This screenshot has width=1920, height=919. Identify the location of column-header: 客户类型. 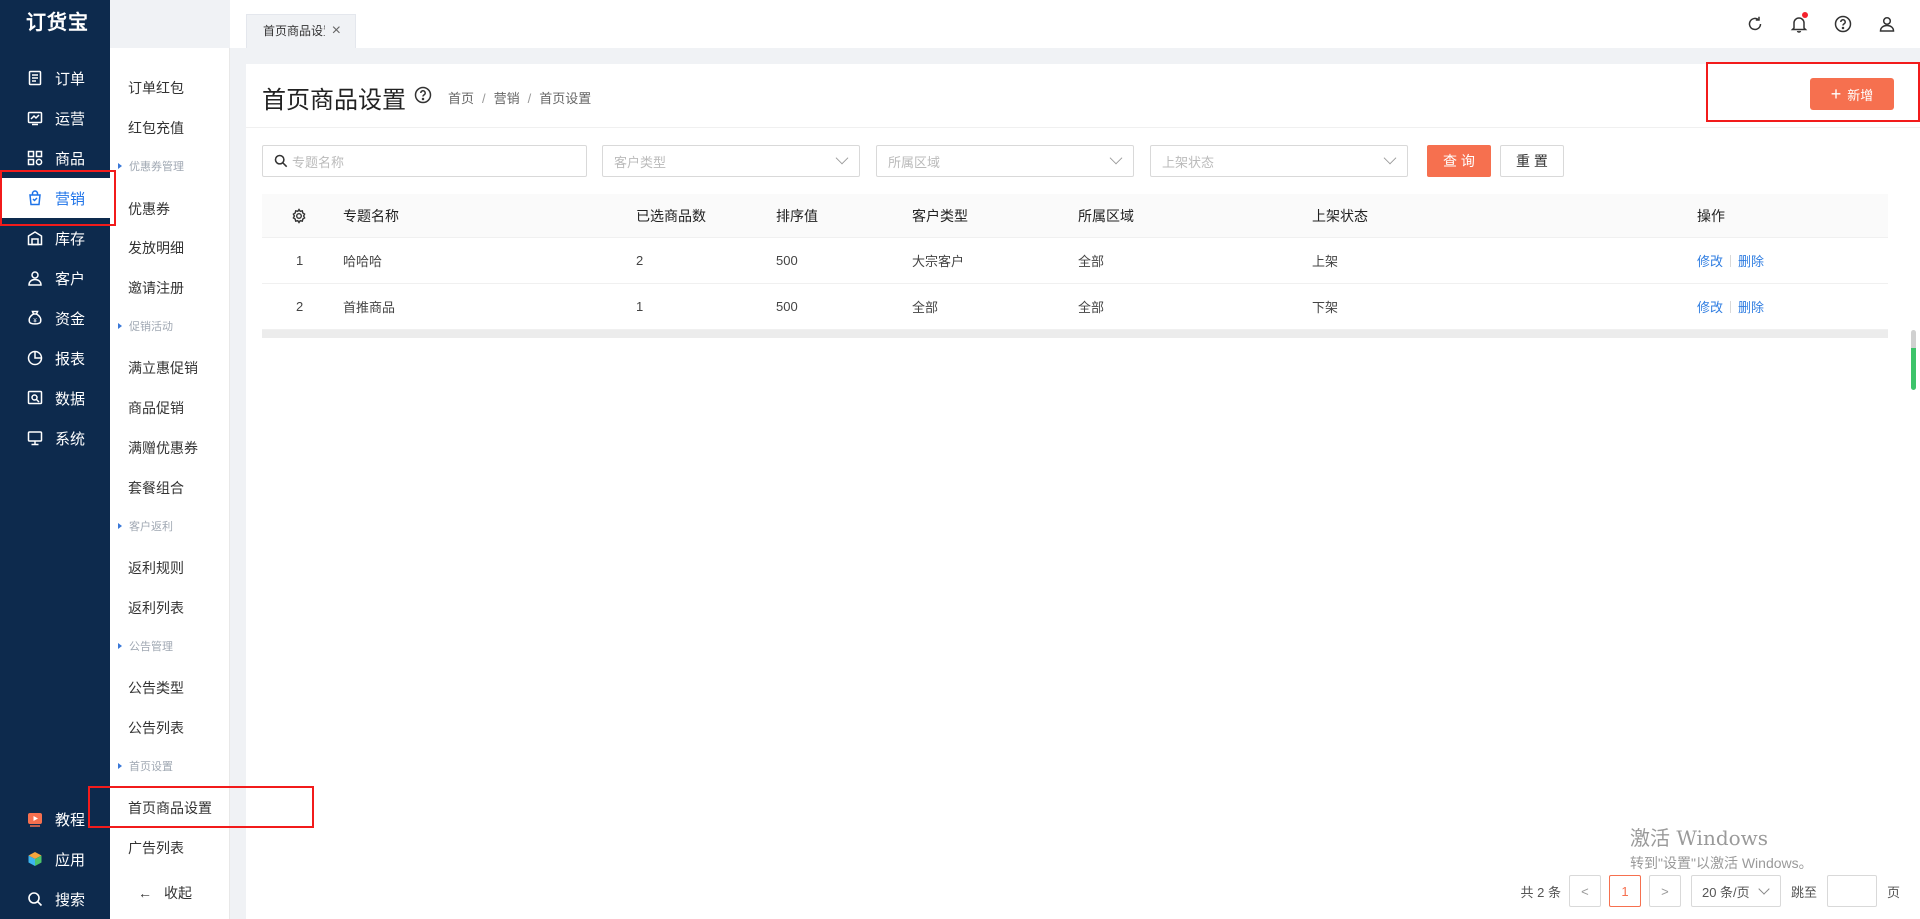
(940, 215).